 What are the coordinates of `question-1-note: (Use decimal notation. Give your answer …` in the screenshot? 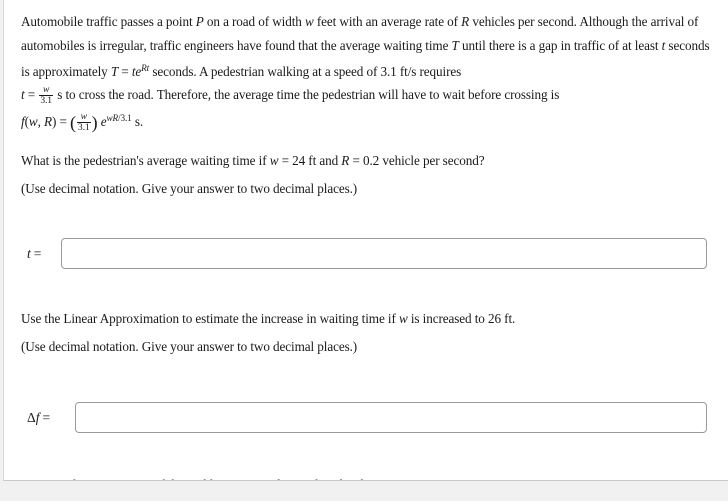 It's located at (189, 188).